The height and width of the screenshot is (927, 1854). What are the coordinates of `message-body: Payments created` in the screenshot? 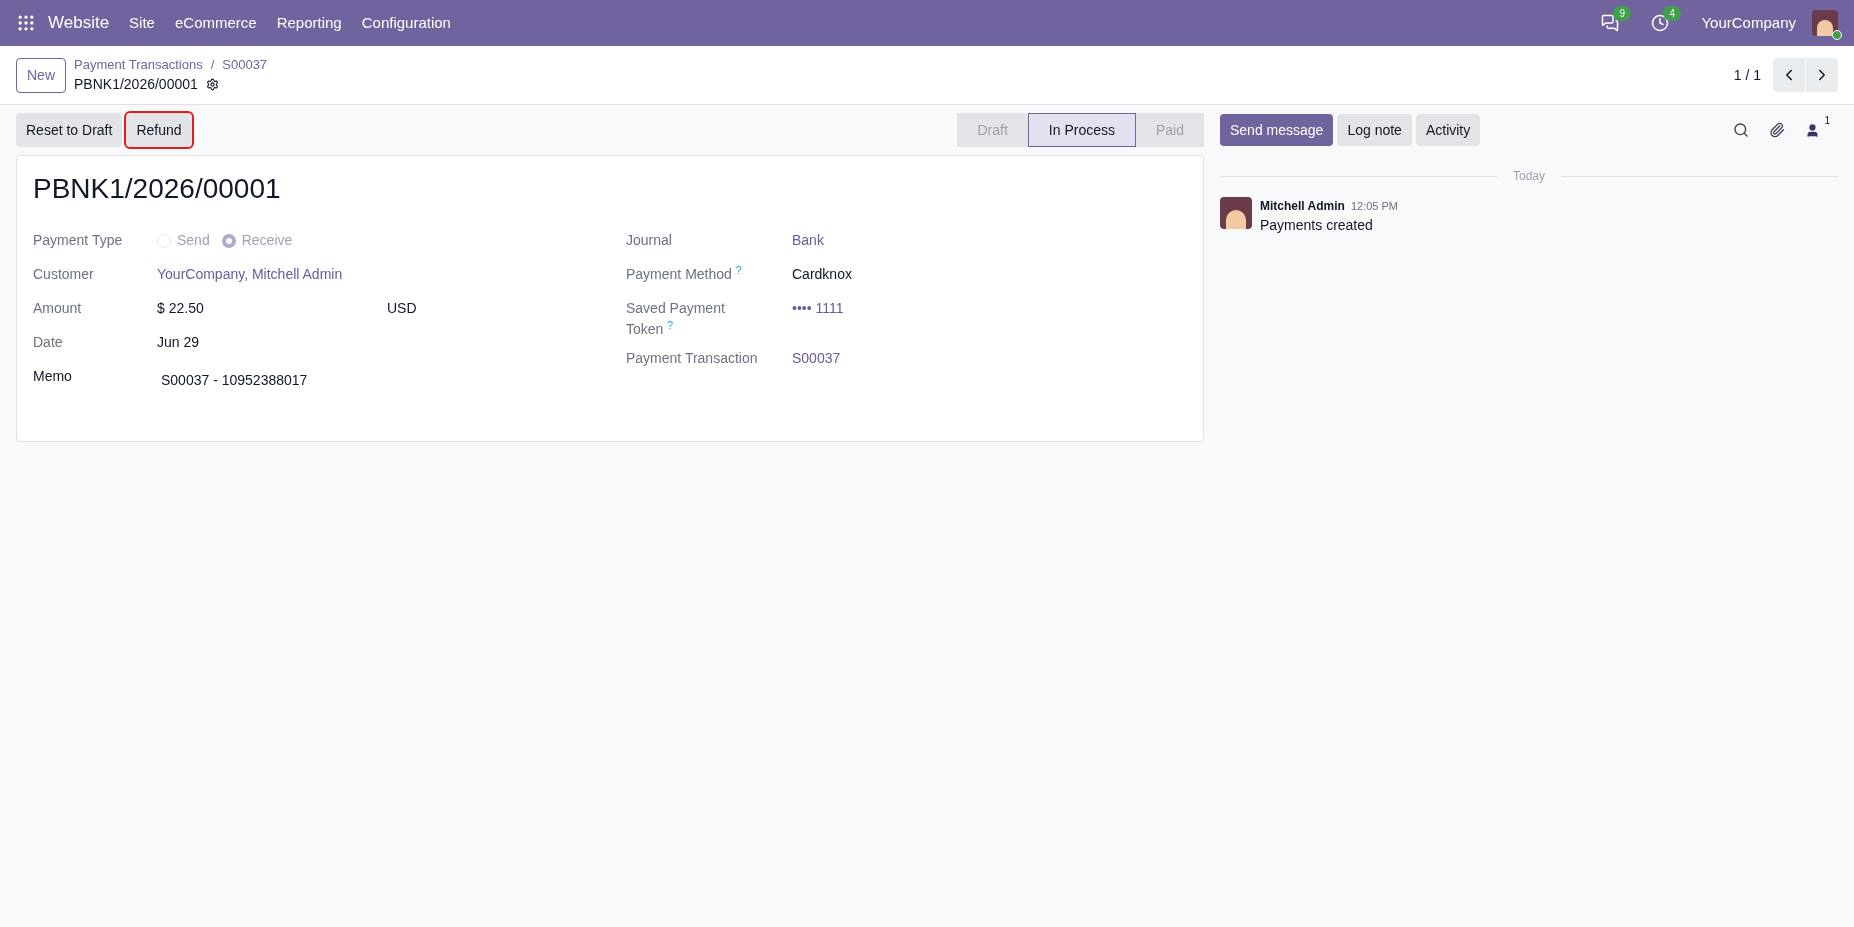 It's located at (1317, 225).